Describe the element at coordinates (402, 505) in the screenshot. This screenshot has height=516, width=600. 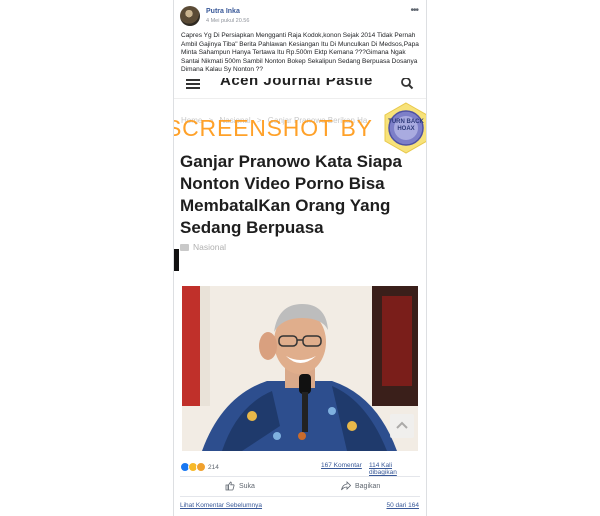
I see `comment-pagination-count: 50 dari 164` at that location.